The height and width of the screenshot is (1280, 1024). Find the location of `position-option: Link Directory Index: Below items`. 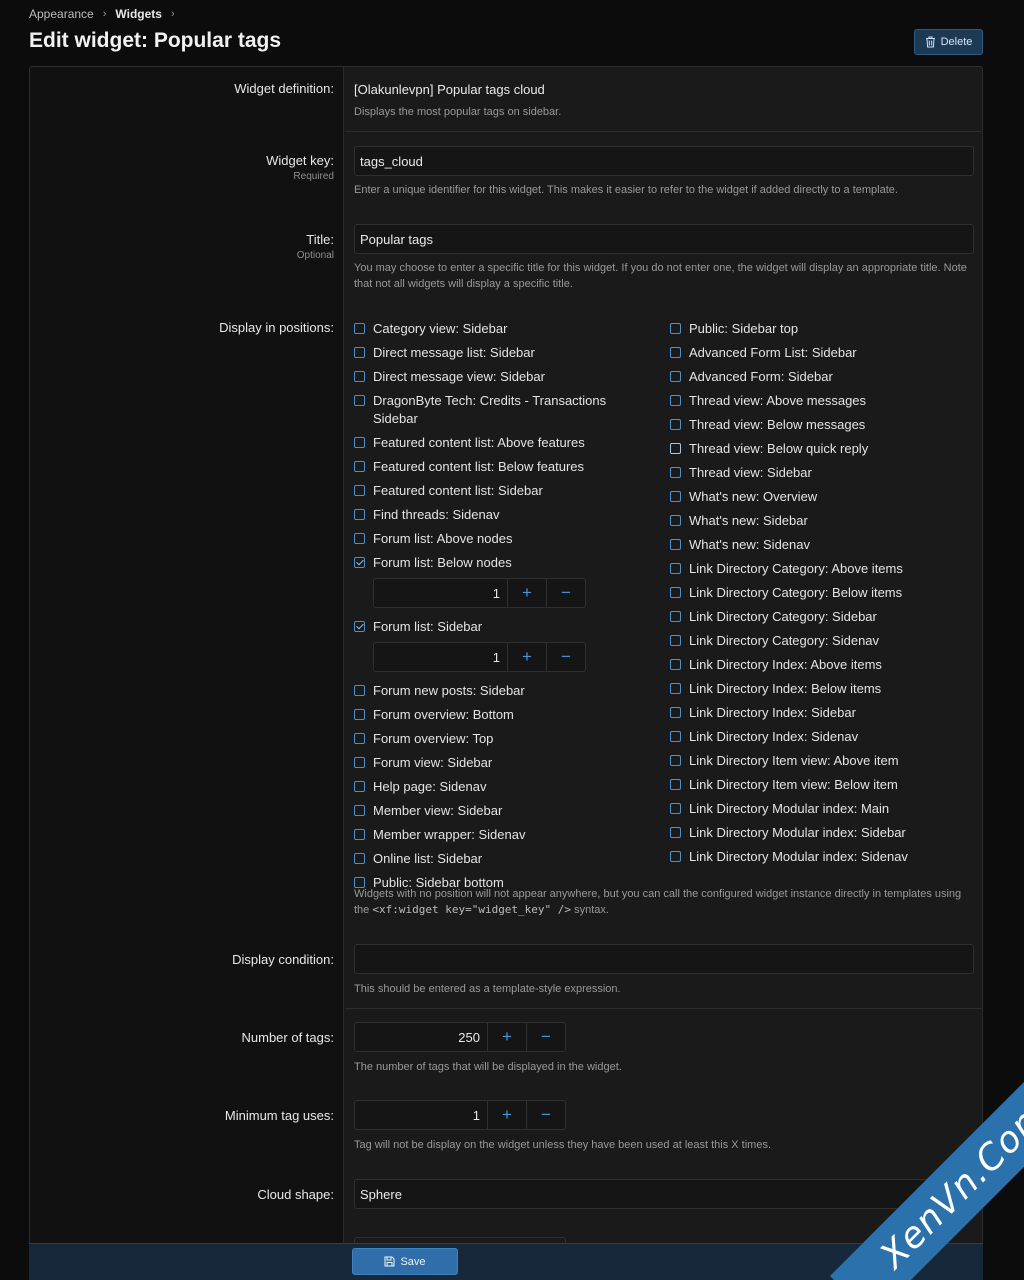

position-option: Link Directory Index: Below items is located at coordinates (825, 689).